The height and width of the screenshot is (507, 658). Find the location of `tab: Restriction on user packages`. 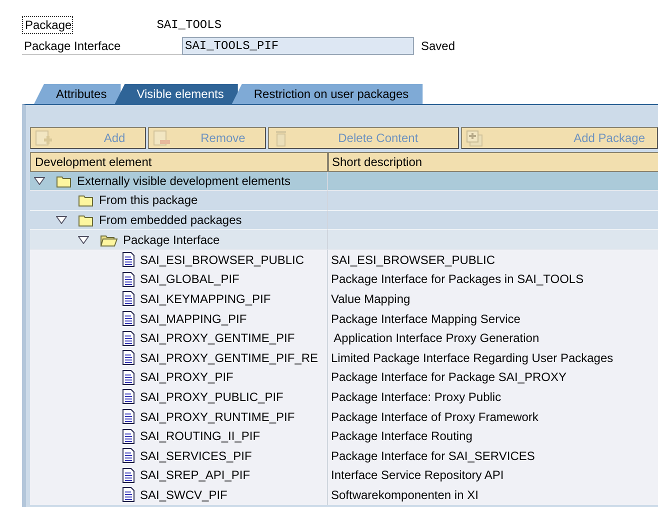

tab: Restriction on user packages is located at coordinates (327, 94).